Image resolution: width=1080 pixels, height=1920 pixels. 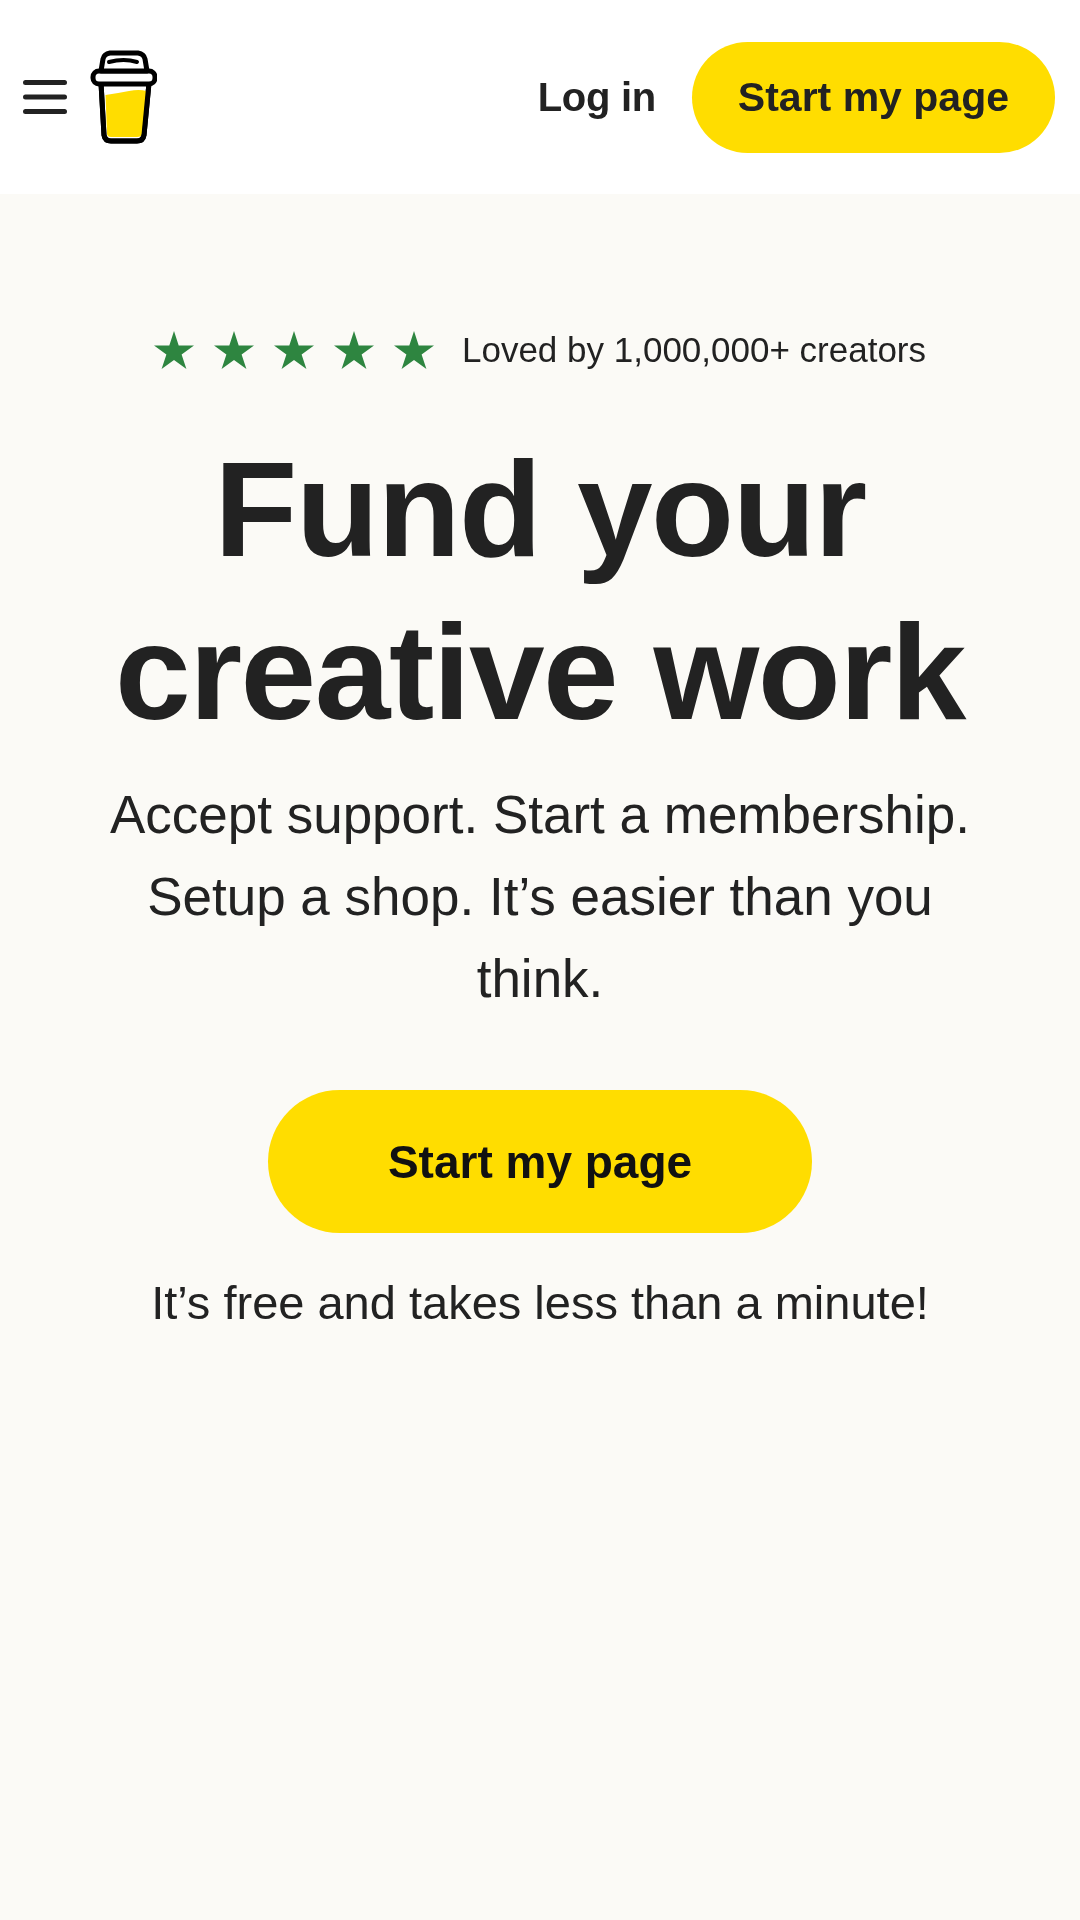 I want to click on cup-logo-icon, so click(x=123, y=97).